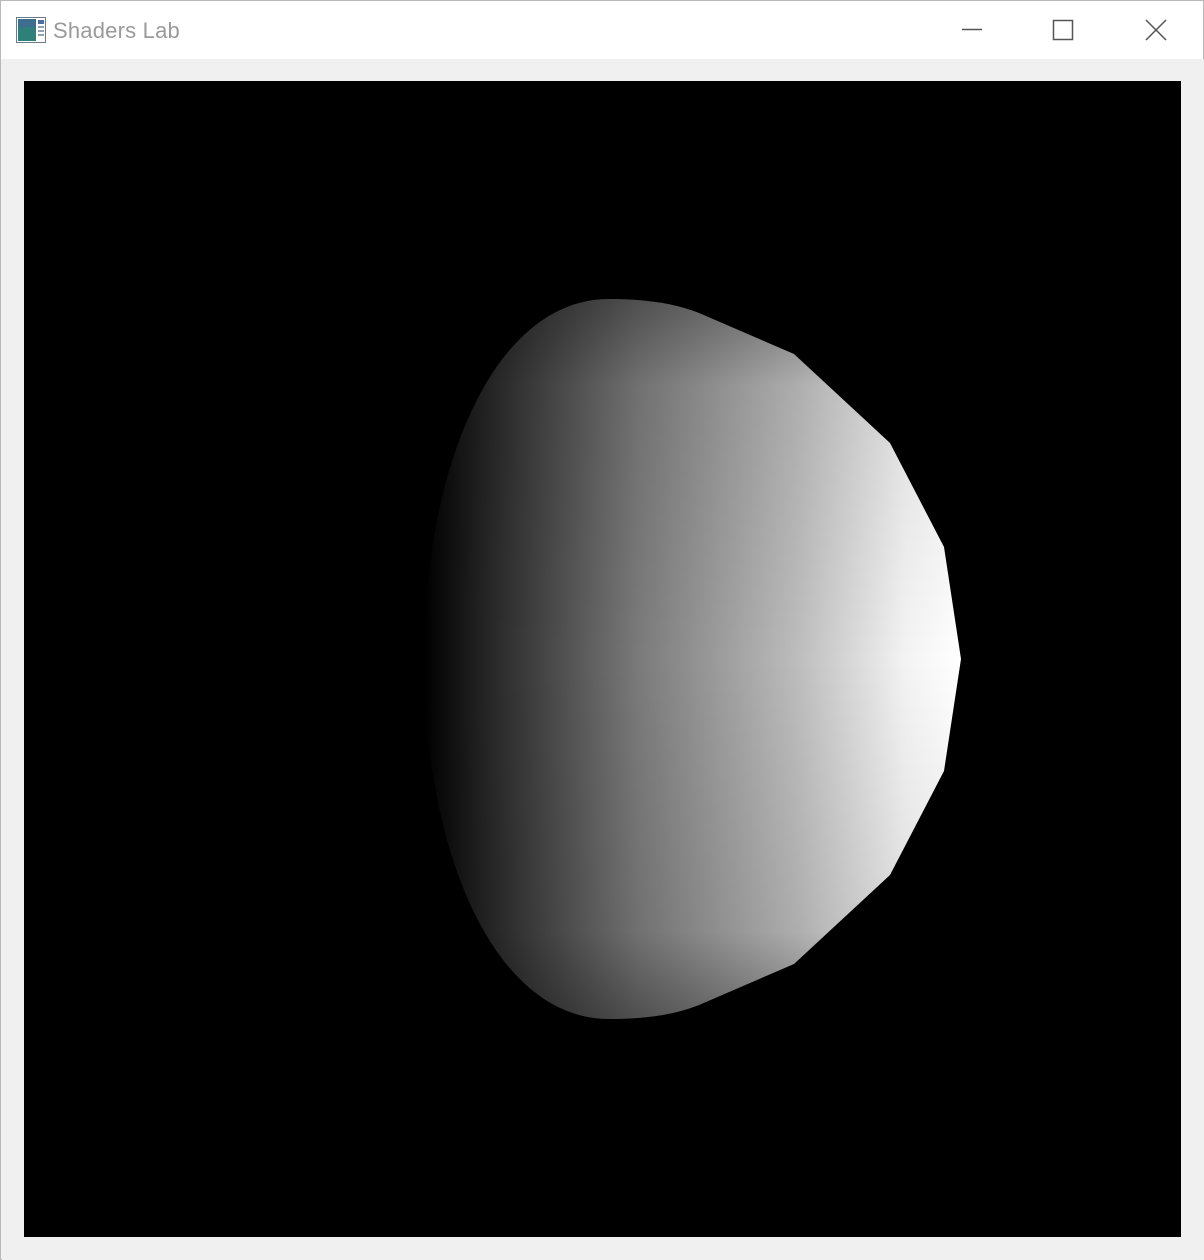  I want to click on title-bar: Shaders Lab, so click(602, 30).